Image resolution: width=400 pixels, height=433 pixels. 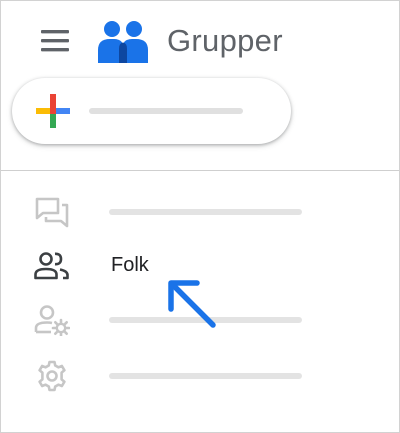 What do you see at coordinates (192, 304) in the screenshot?
I see `pointer-arrow-icon` at bounding box center [192, 304].